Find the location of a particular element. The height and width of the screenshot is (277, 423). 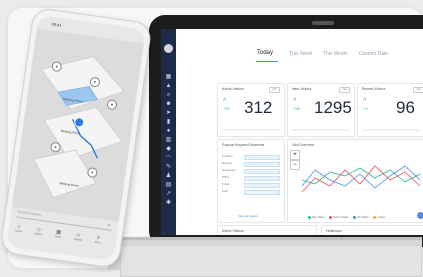

stat-value: 312 is located at coordinates (258, 107).